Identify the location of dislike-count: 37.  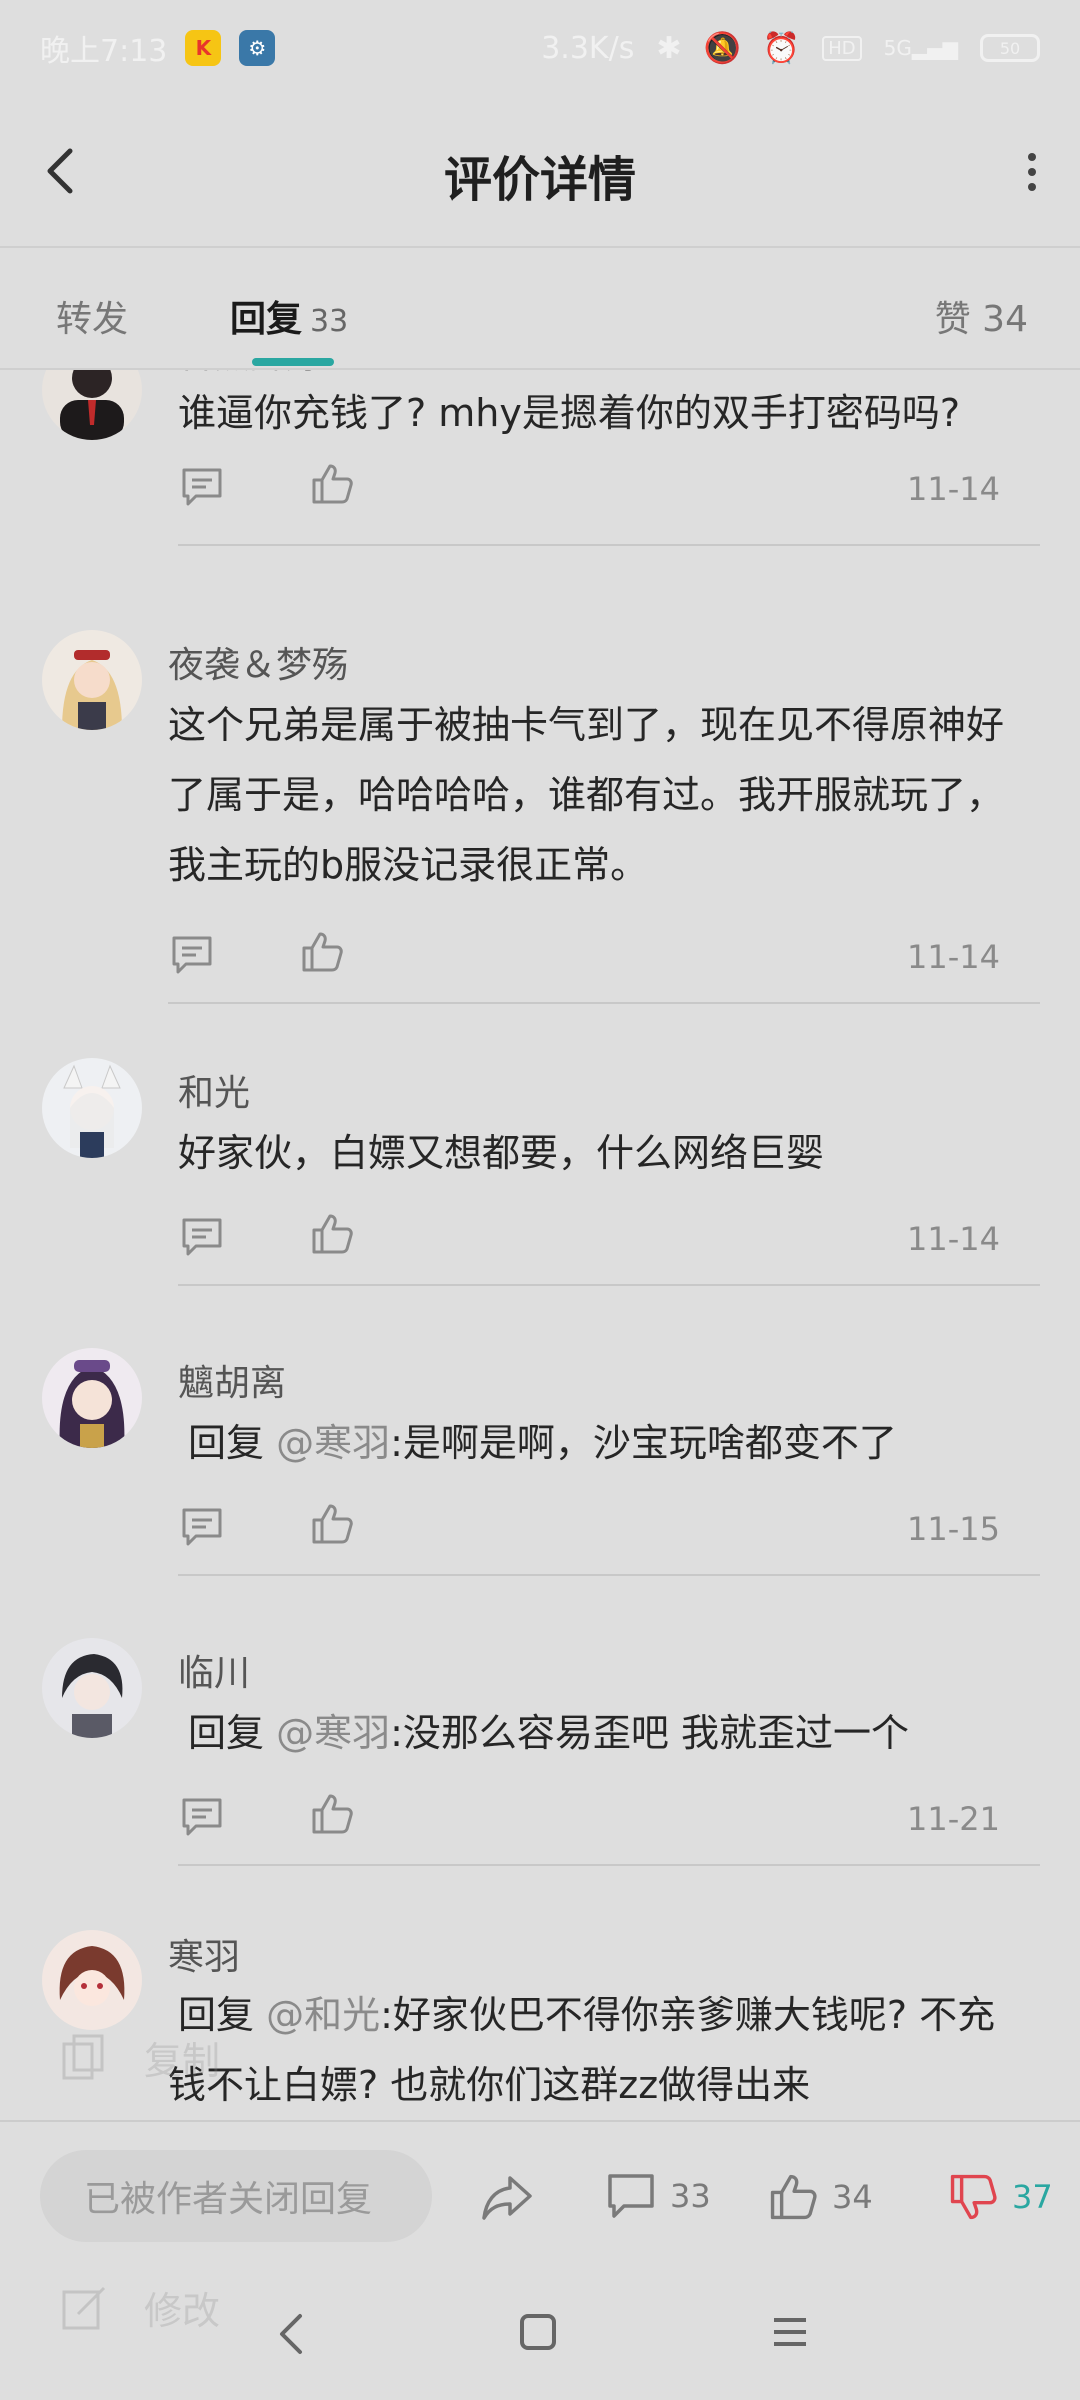
(1032, 2197).